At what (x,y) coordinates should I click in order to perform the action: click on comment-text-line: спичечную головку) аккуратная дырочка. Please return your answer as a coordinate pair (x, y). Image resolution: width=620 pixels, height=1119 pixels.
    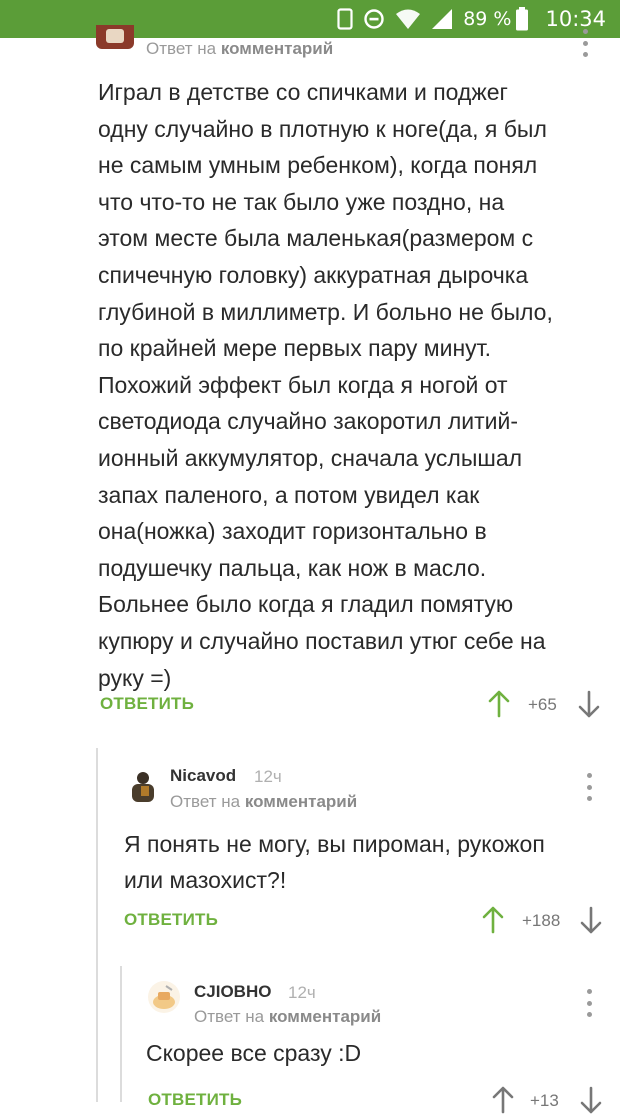
    Looking at the image, I should click on (313, 274).